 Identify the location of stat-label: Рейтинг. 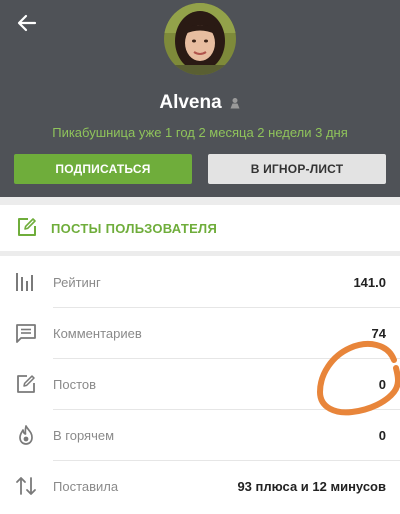
(77, 282).